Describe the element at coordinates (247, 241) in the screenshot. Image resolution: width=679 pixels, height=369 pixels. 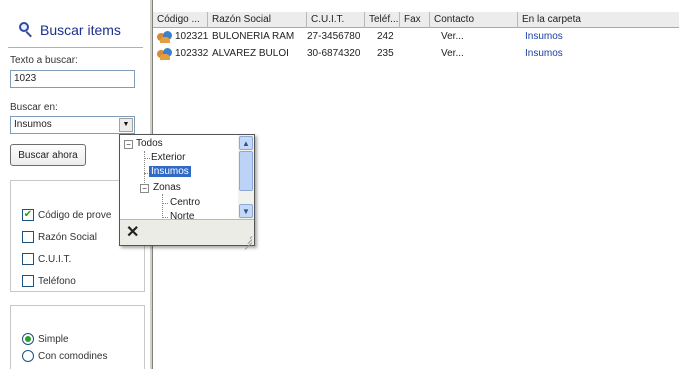
I see `resize-grip-icon` at that location.